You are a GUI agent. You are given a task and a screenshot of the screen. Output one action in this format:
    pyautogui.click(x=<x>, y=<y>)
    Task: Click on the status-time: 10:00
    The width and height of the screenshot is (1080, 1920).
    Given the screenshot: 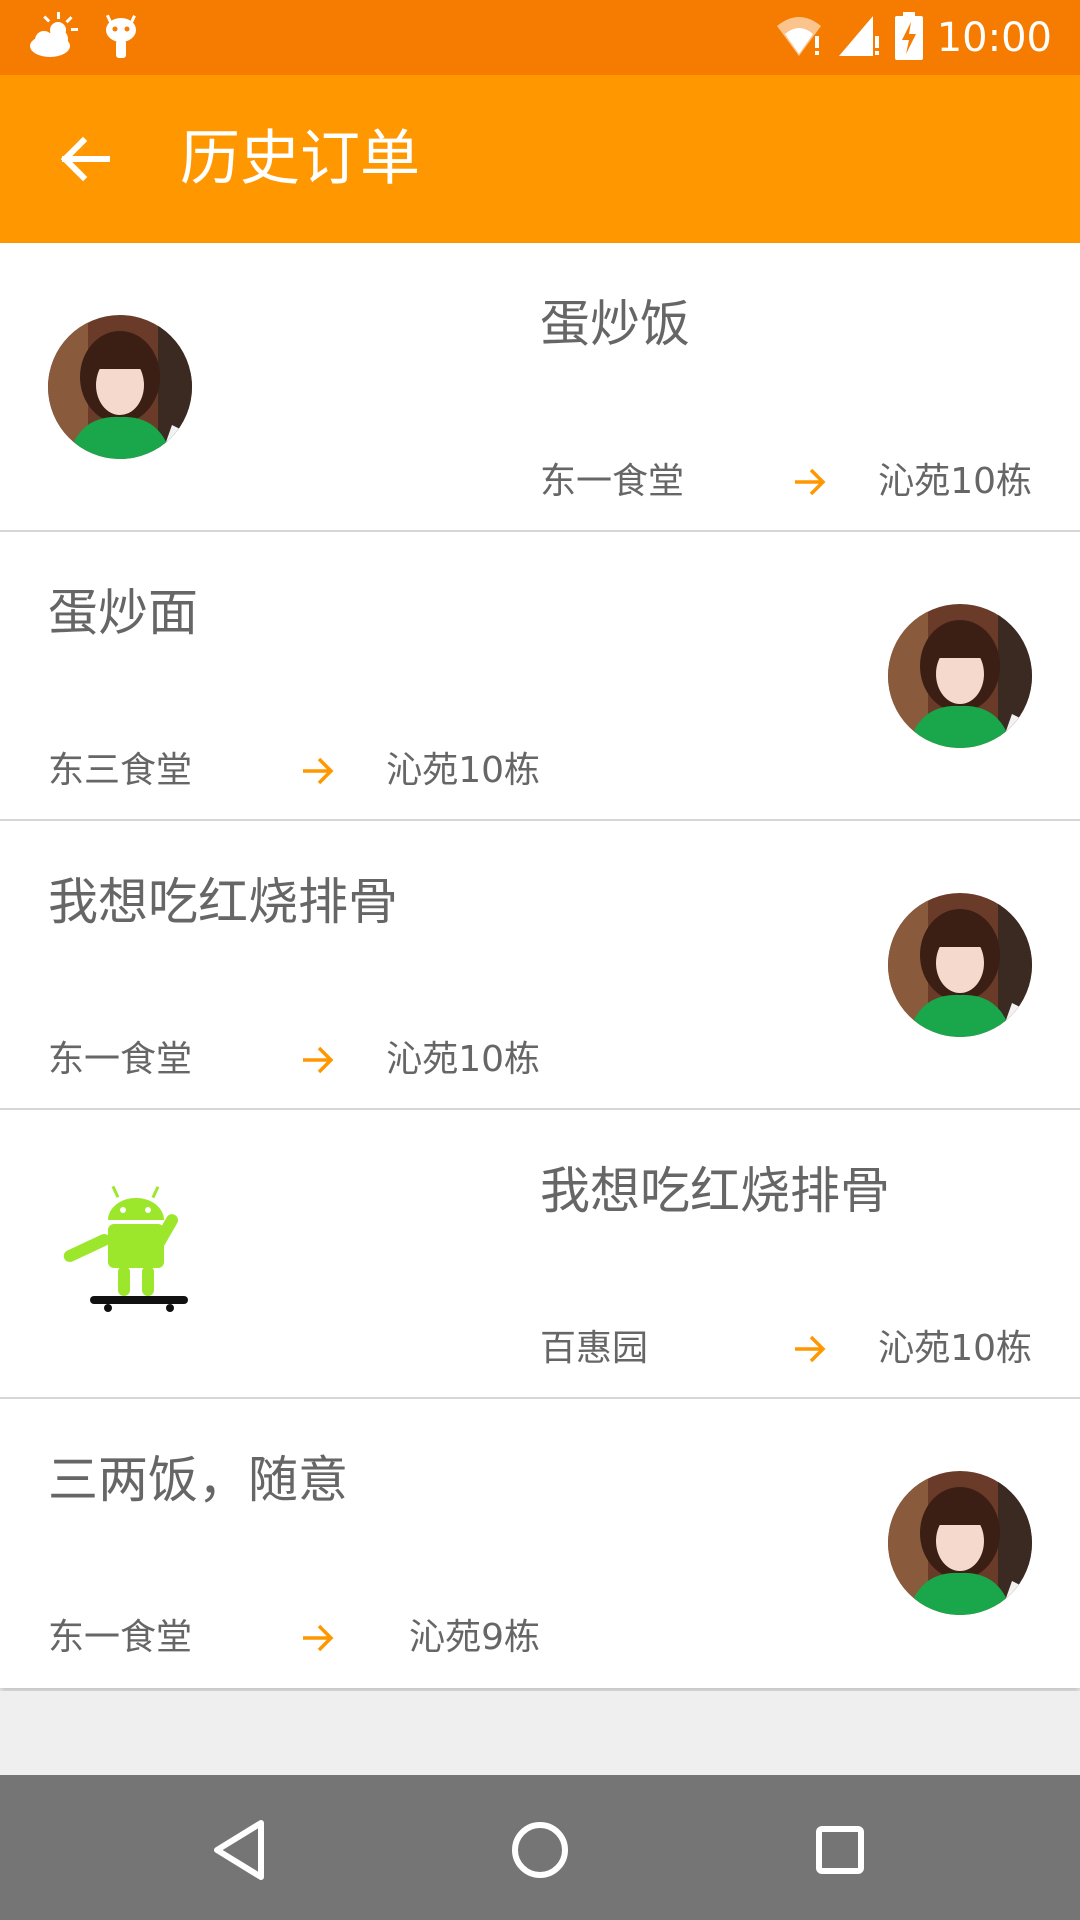 What is the action you would take?
    pyautogui.click(x=994, y=38)
    